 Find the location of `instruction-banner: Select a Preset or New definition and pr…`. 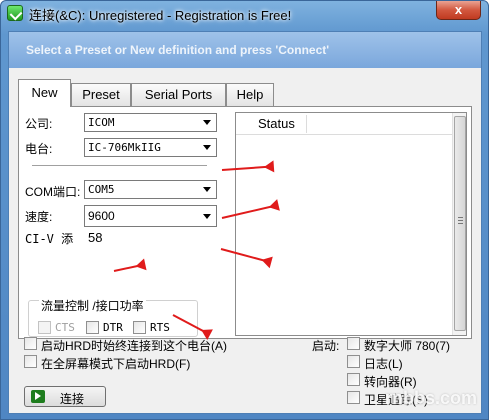

instruction-banner: Select a Preset or New definition and pr… is located at coordinates (245, 50).